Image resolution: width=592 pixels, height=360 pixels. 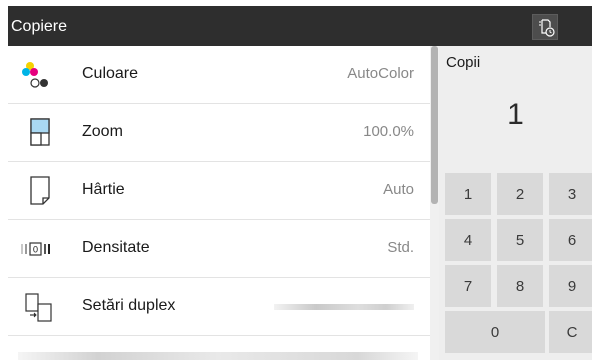 What do you see at coordinates (468, 194) in the screenshot?
I see `key-1: 1` at bounding box center [468, 194].